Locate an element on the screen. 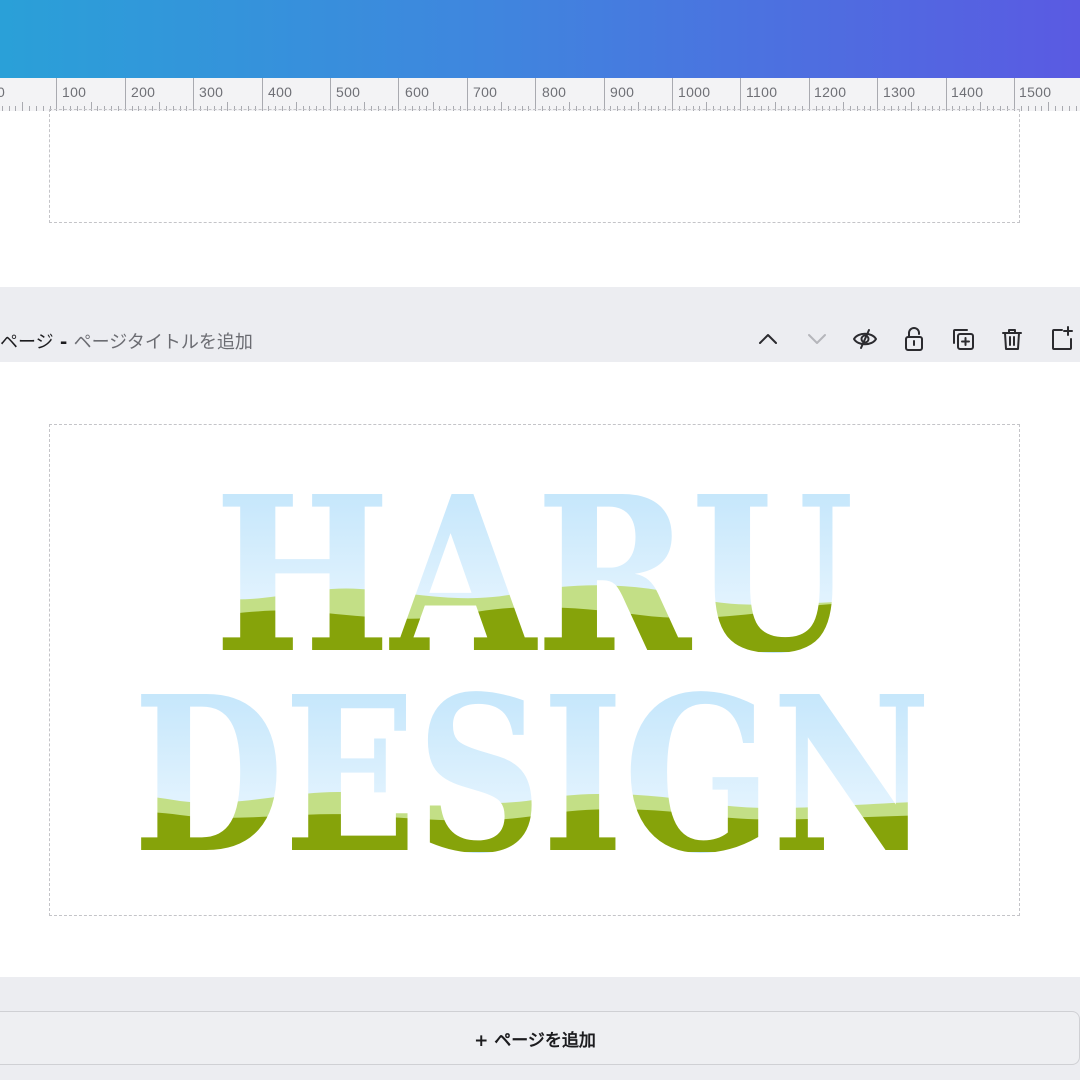  chevron-down-icon is located at coordinates (817, 339).